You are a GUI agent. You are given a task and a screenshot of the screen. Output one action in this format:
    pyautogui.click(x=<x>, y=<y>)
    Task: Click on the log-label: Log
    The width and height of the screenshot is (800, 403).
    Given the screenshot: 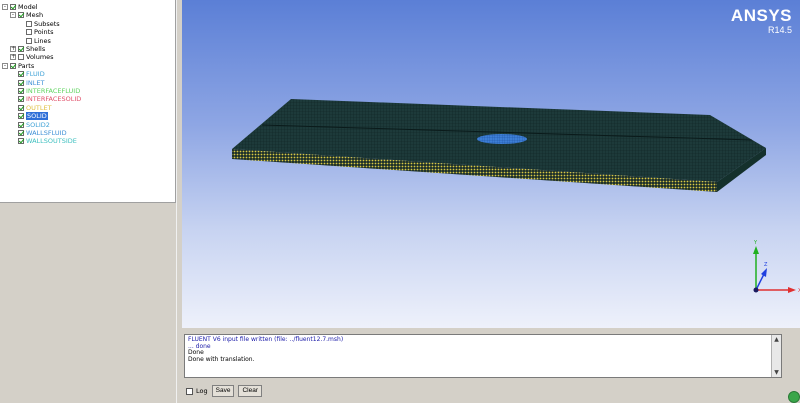 What is the action you would take?
    pyautogui.click(x=202, y=391)
    